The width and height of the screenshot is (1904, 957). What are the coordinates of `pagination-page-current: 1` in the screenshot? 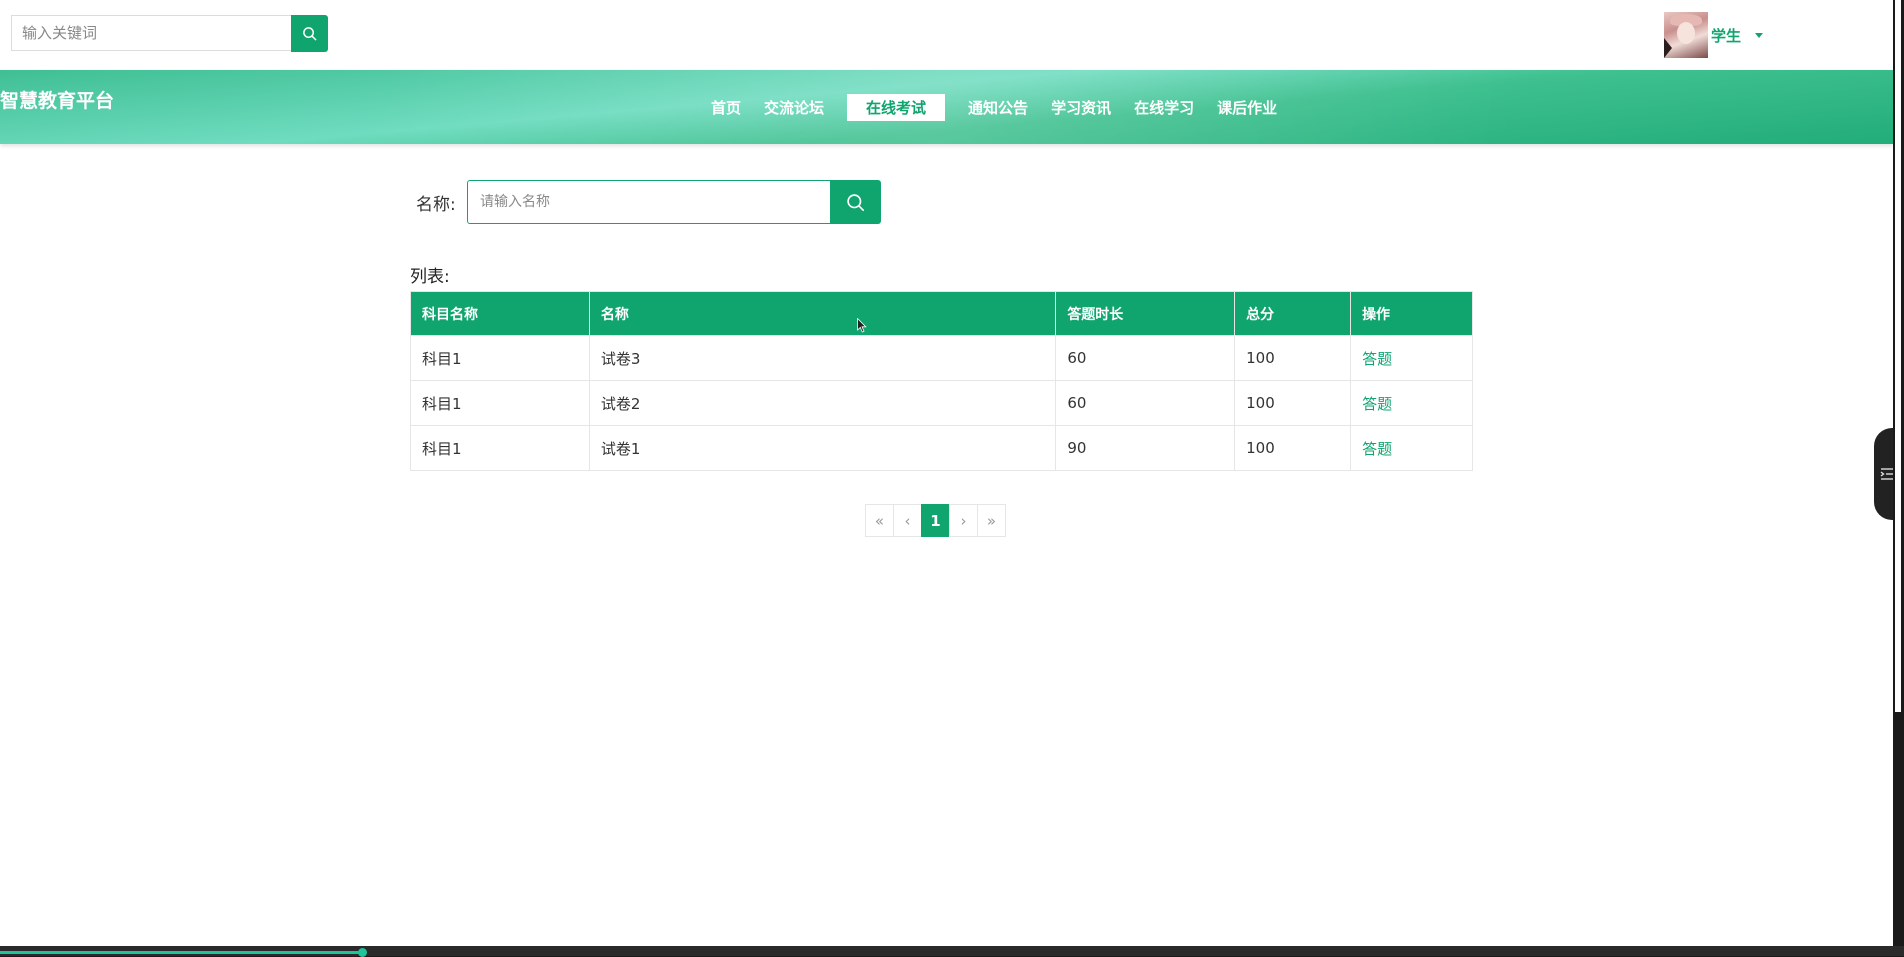 It's located at (935, 520).